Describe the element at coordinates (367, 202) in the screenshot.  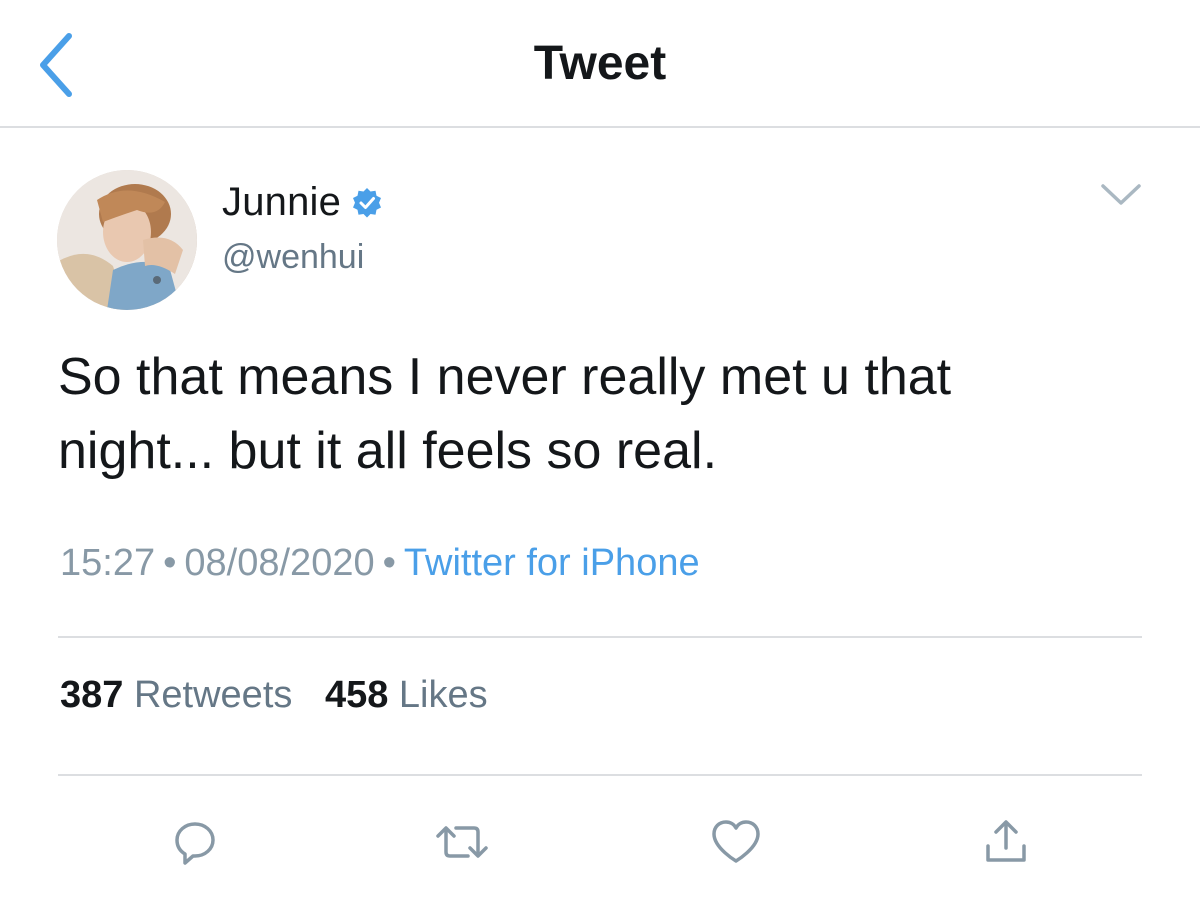
I see `verified-badge-icon` at that location.